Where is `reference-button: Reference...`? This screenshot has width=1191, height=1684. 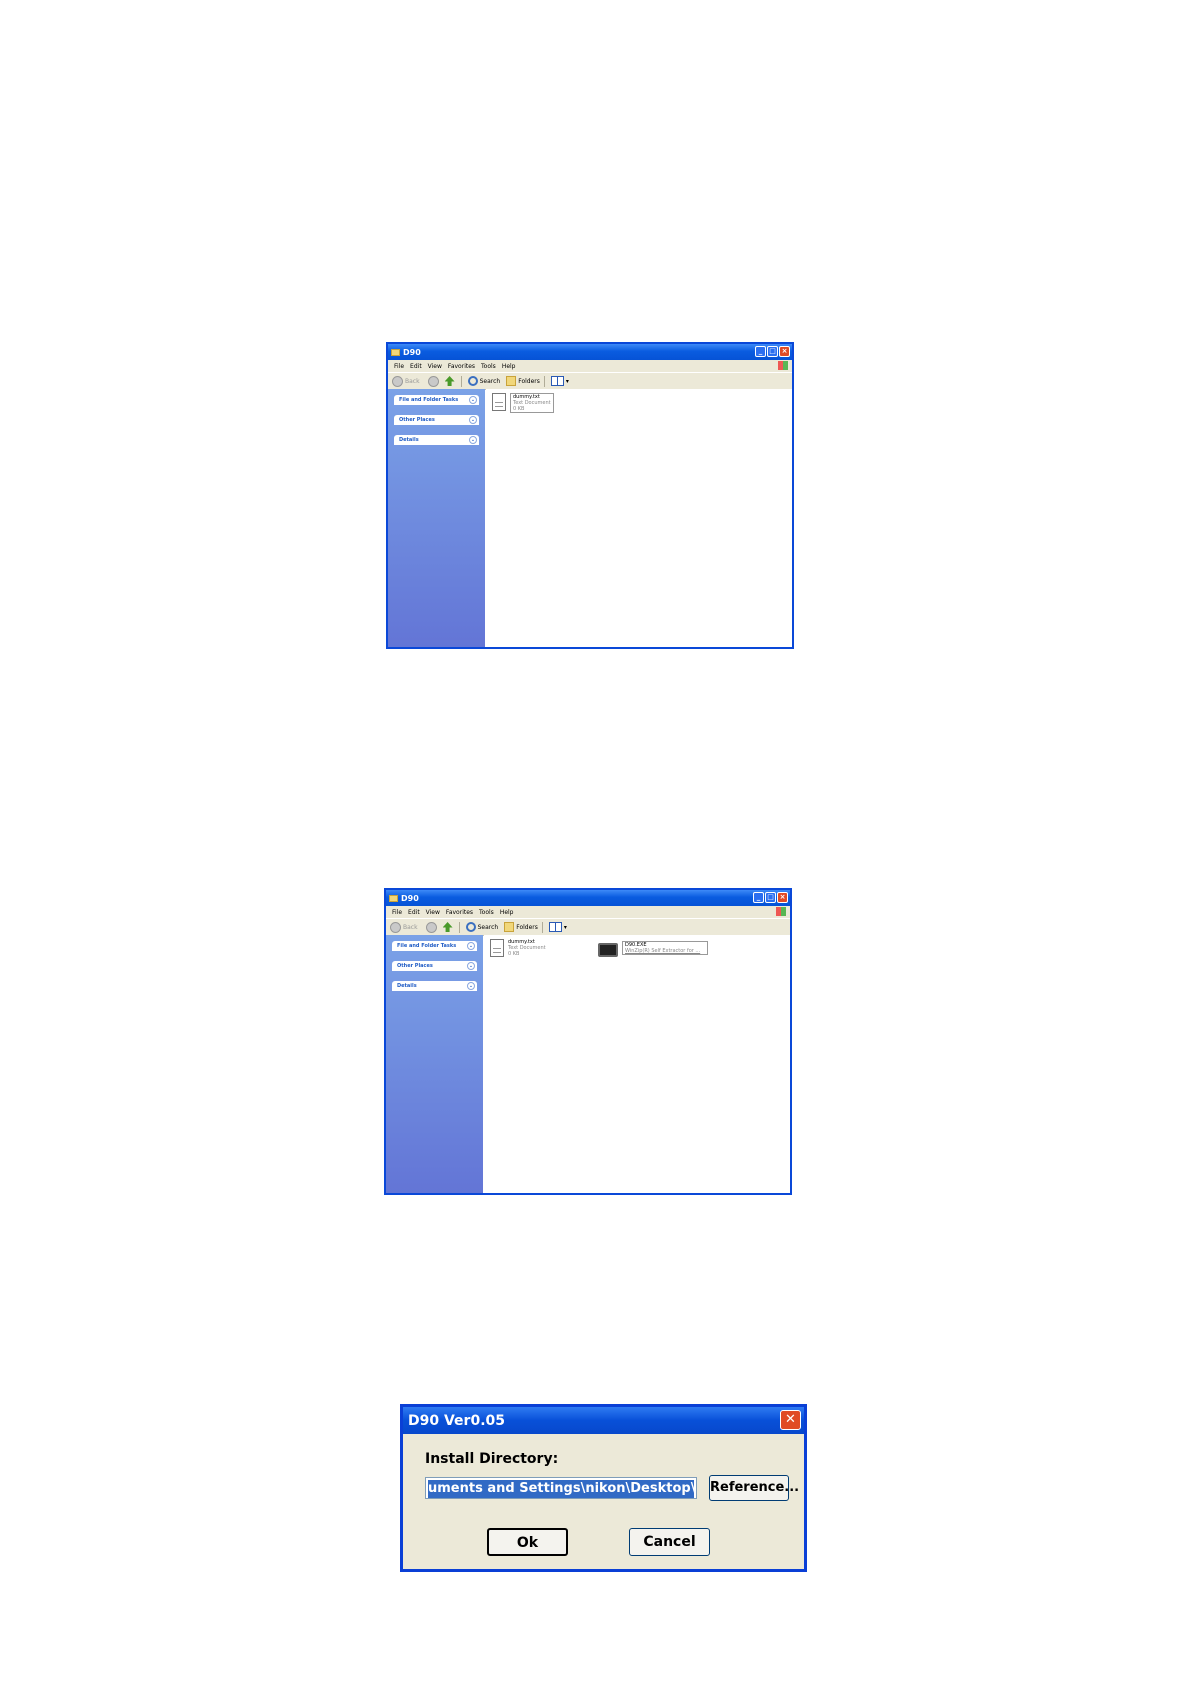 reference-button: Reference... is located at coordinates (754, 1488).